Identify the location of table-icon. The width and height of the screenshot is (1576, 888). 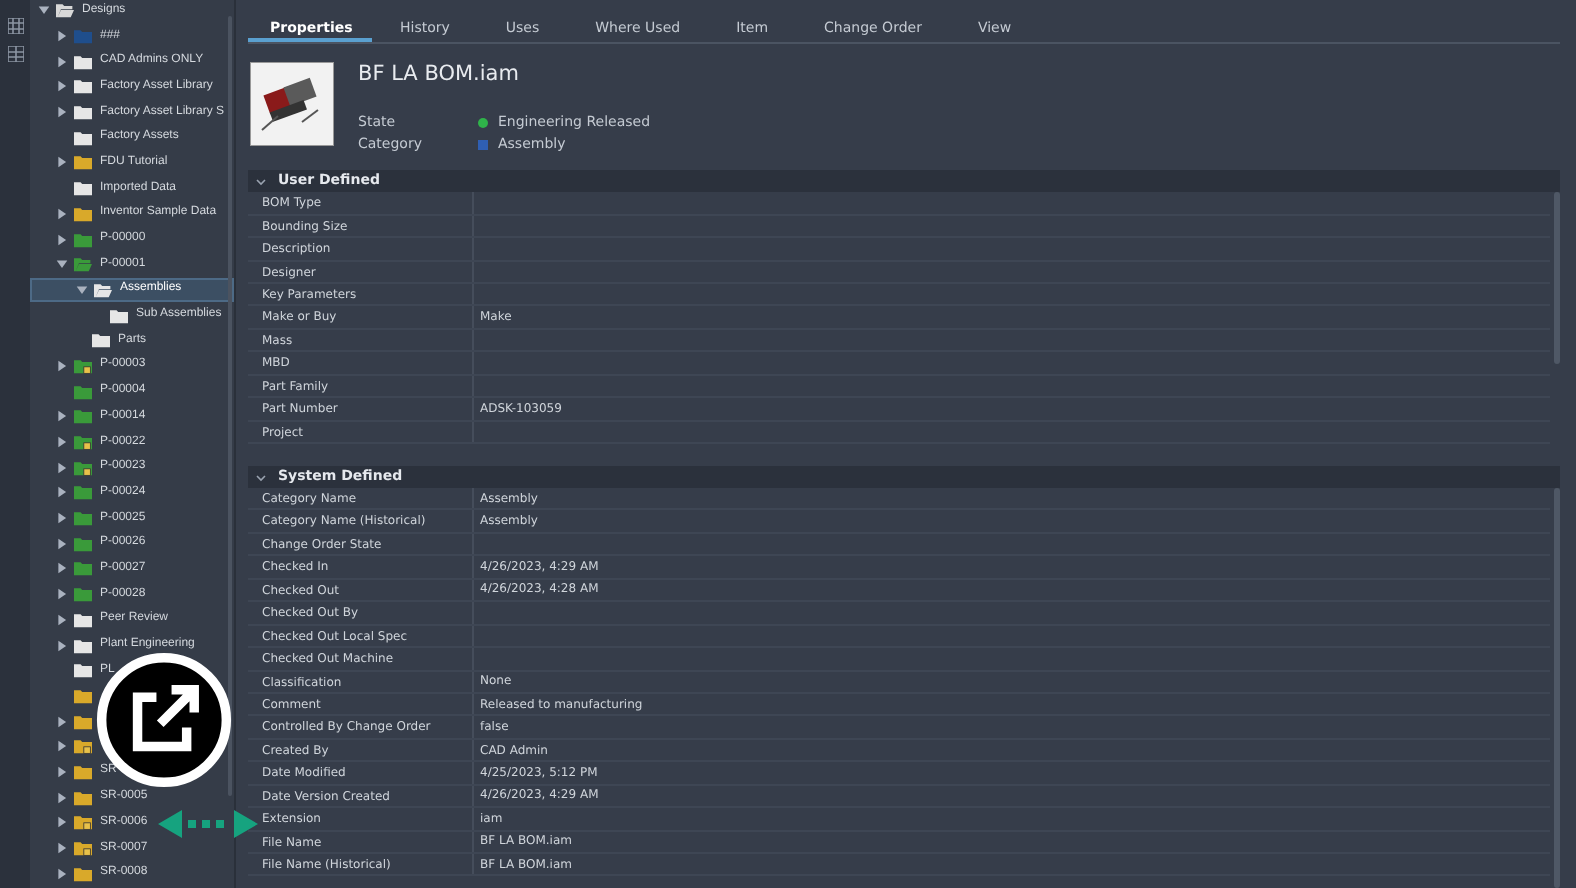
(15, 54).